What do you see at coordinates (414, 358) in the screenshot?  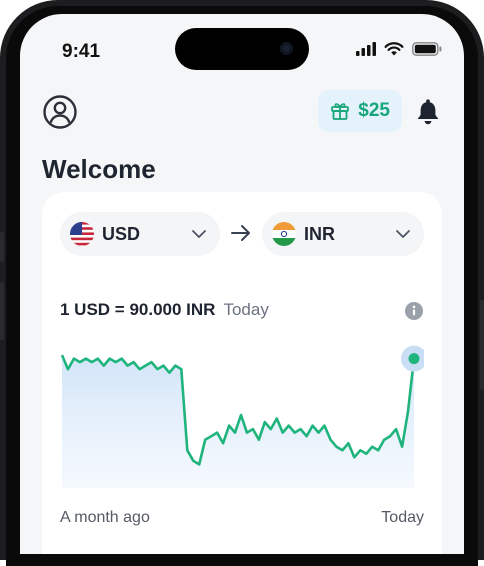 I see `current-point-marker` at bounding box center [414, 358].